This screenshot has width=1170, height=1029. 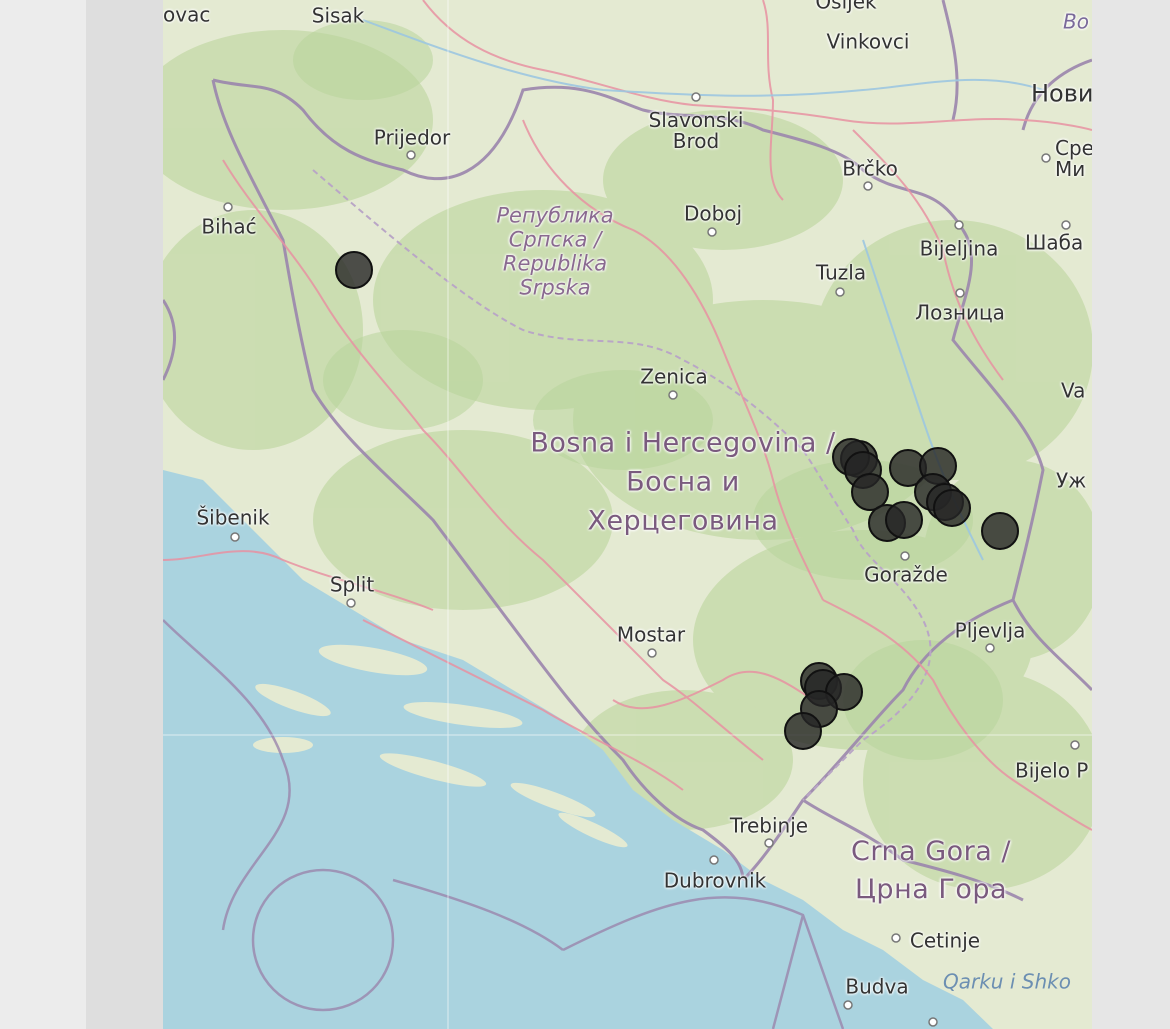 What do you see at coordinates (1054, 242) in the screenshot?
I see `city-label: Шаба` at bounding box center [1054, 242].